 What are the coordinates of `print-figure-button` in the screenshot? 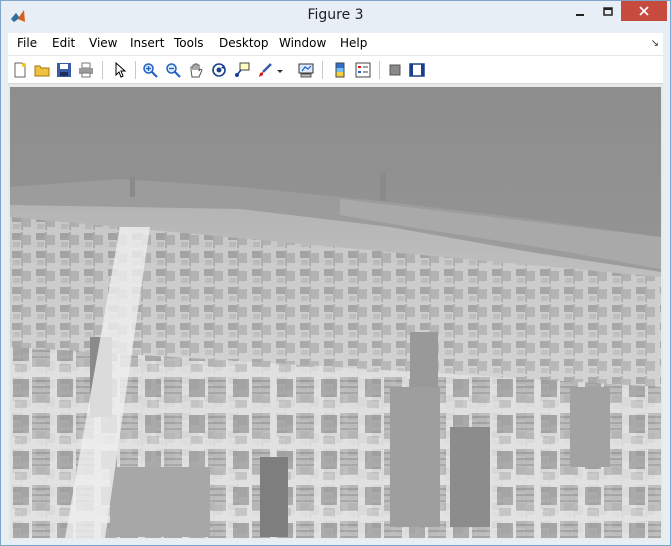 It's located at (86, 70).